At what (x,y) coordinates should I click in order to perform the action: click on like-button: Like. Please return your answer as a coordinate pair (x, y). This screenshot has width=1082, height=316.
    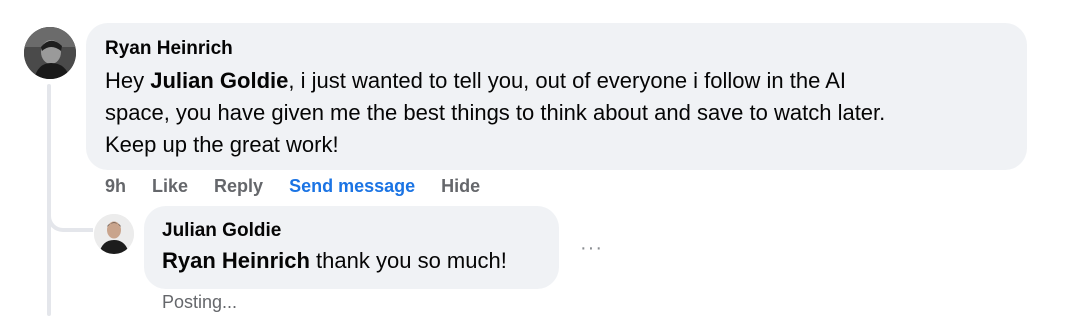
    Looking at the image, I should click on (170, 186).